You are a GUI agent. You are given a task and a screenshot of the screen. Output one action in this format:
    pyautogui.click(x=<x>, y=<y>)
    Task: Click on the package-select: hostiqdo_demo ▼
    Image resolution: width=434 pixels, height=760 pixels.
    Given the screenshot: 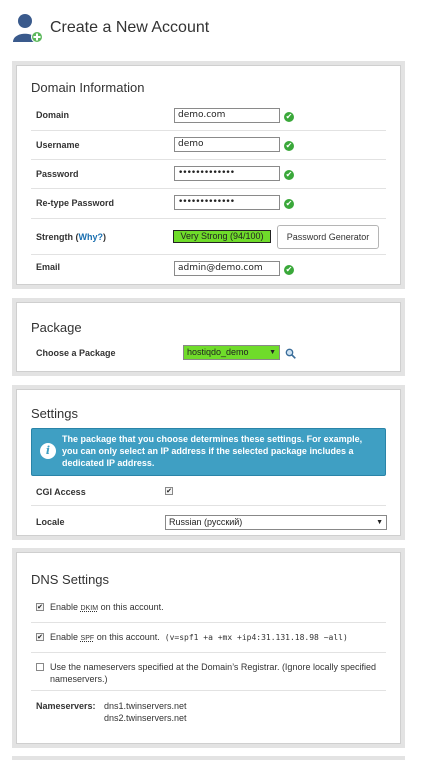 What is the action you would take?
    pyautogui.click(x=231, y=352)
    